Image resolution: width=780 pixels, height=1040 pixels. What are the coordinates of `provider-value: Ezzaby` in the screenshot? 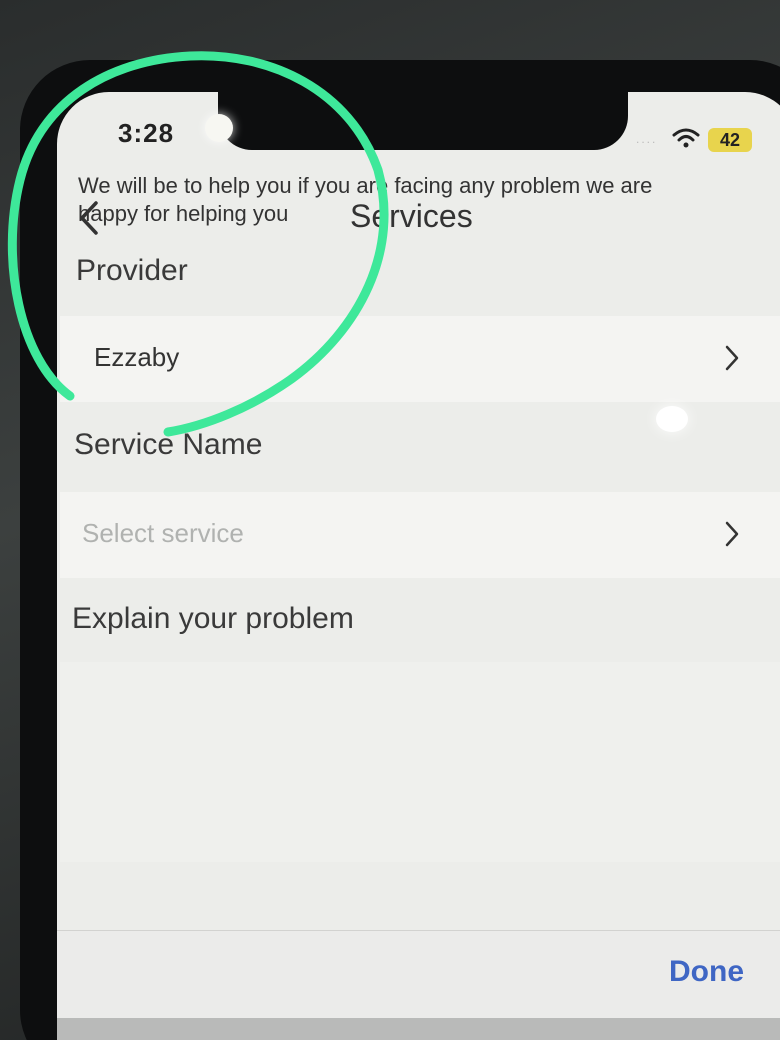 It's located at (137, 357).